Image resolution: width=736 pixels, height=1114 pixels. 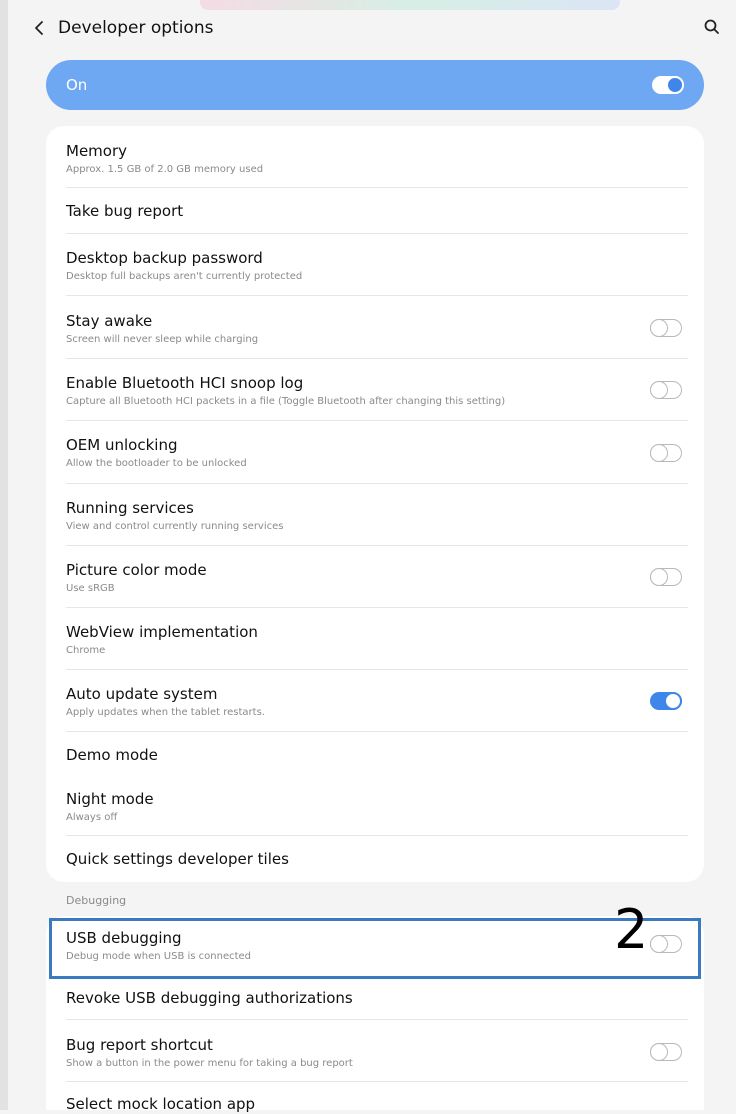 I want to click on setting-title: Desktop backup password, so click(x=164, y=258).